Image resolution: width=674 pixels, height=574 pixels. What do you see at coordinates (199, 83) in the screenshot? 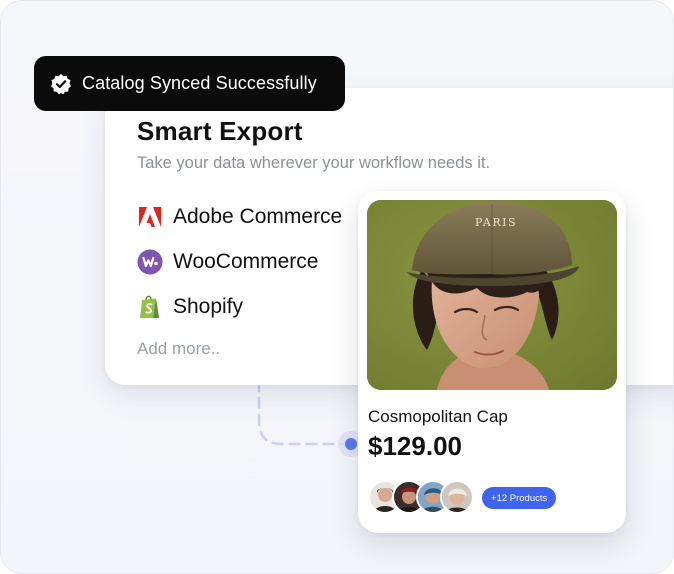
I see `toast-message: Catalog Synced Successfully` at bounding box center [199, 83].